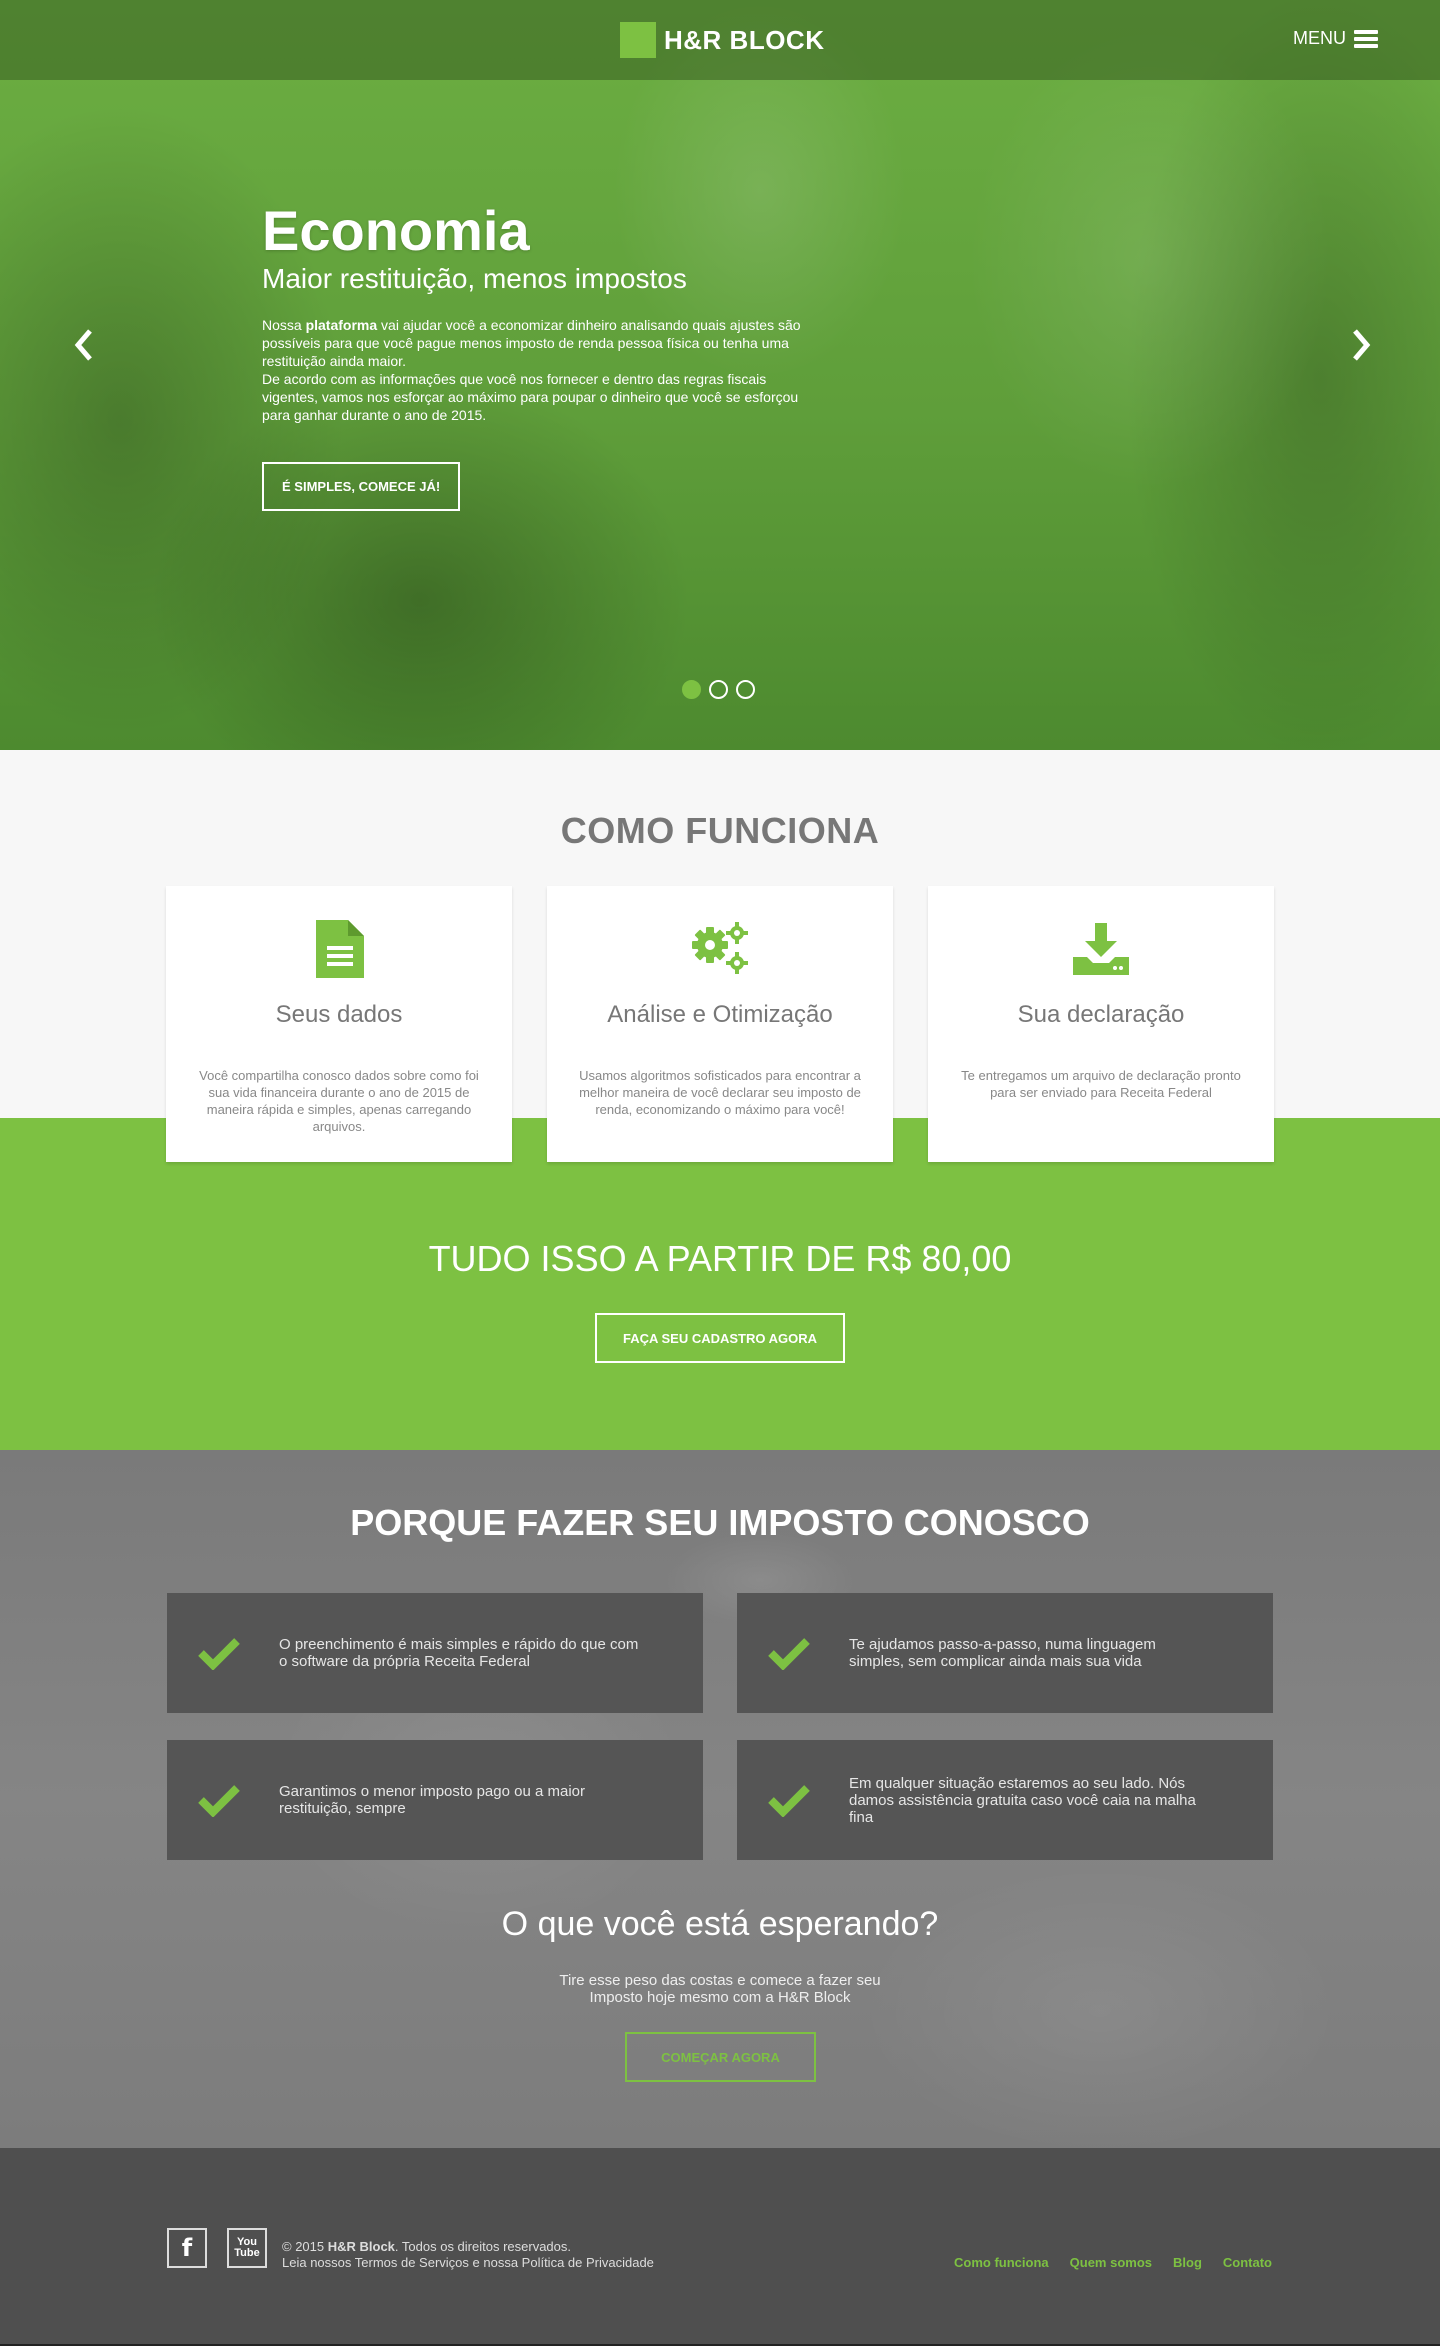 The height and width of the screenshot is (2346, 1440). What do you see at coordinates (187, 2248) in the screenshot?
I see `facebook-icon: f` at bounding box center [187, 2248].